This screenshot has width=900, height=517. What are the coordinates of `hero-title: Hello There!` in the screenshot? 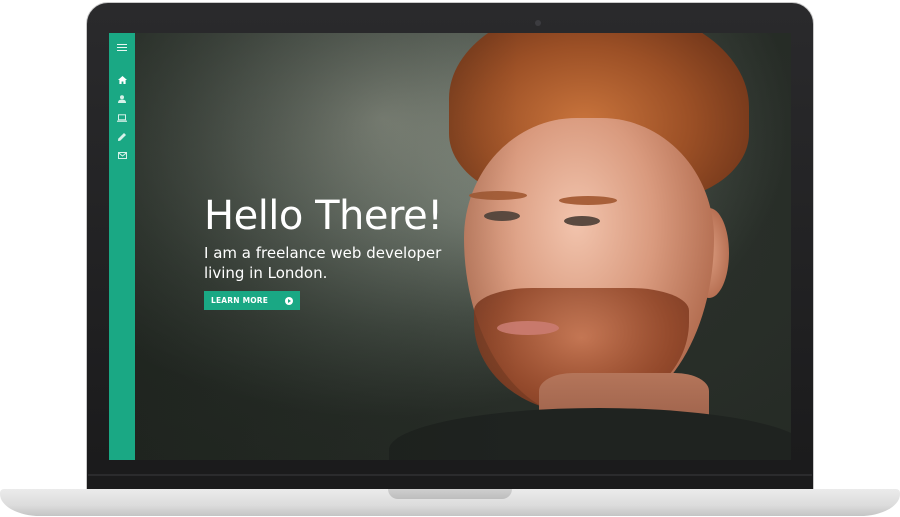 It's located at (323, 216).